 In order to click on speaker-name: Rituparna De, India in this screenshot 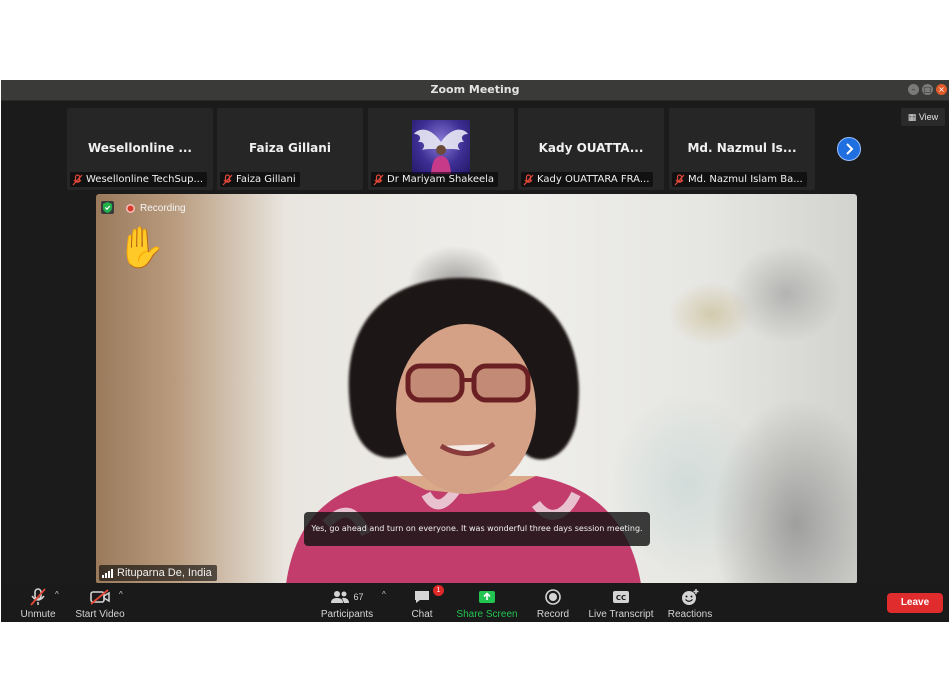, I will do `click(164, 573)`.